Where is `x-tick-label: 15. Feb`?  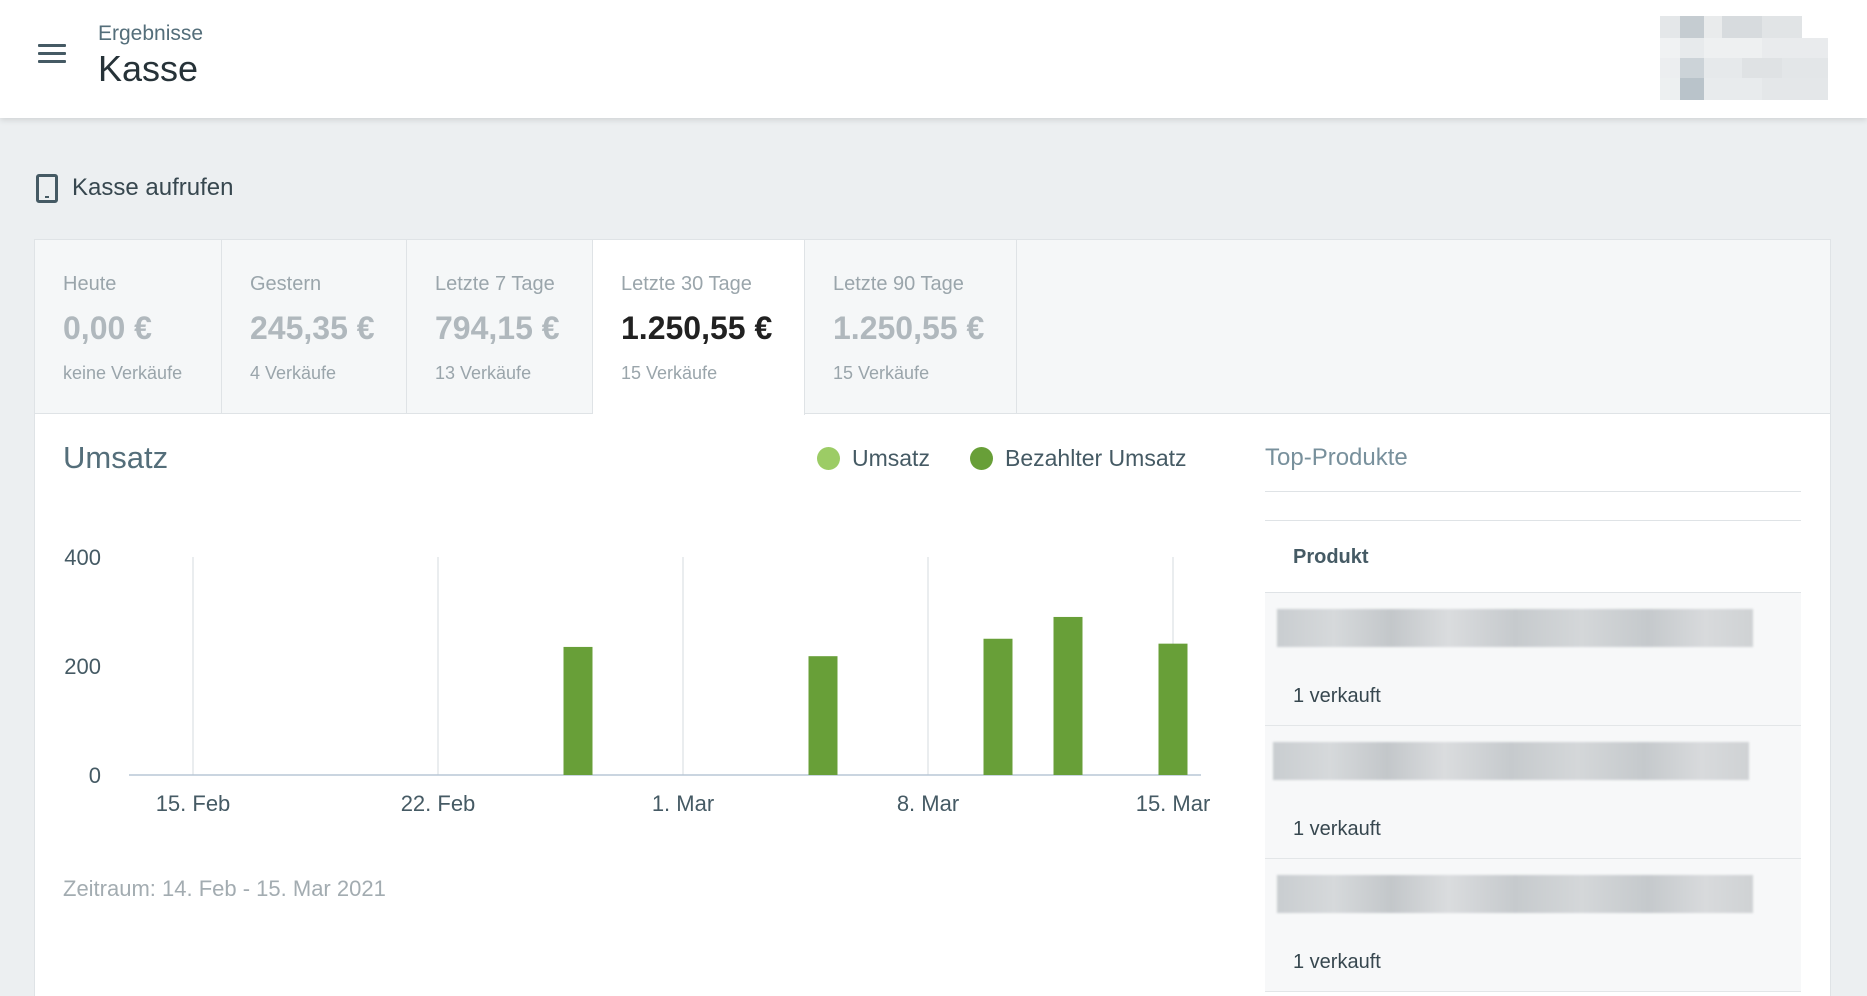
x-tick-label: 15. Feb is located at coordinates (193, 803).